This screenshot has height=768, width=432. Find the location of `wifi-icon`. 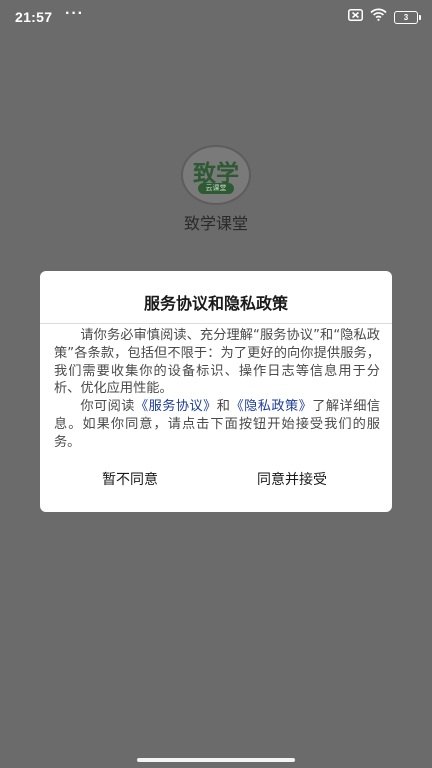

wifi-icon is located at coordinates (378, 17).